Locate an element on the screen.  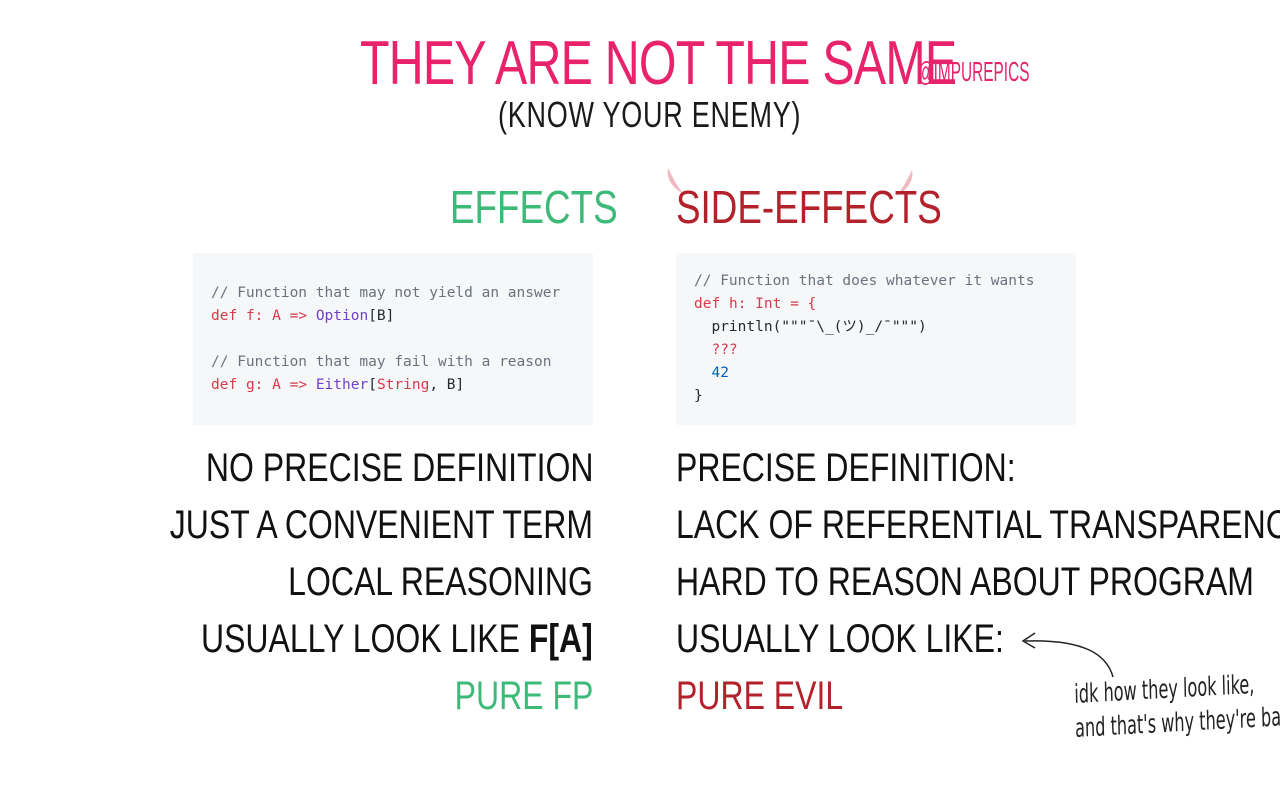
code-unknown: ??? is located at coordinates (724, 350).